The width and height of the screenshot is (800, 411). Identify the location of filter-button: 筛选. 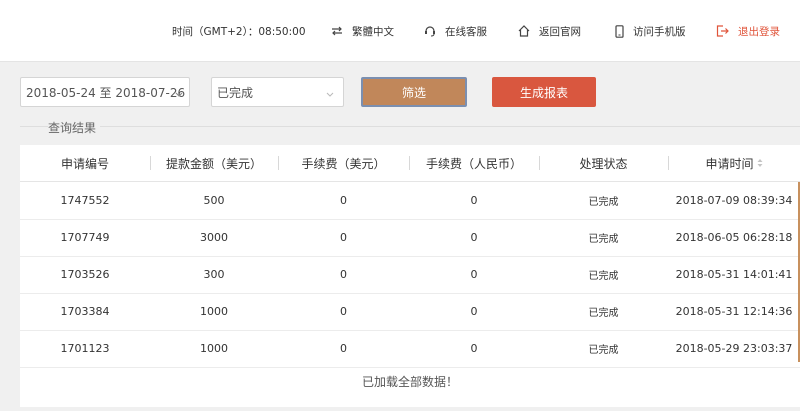
(414, 92).